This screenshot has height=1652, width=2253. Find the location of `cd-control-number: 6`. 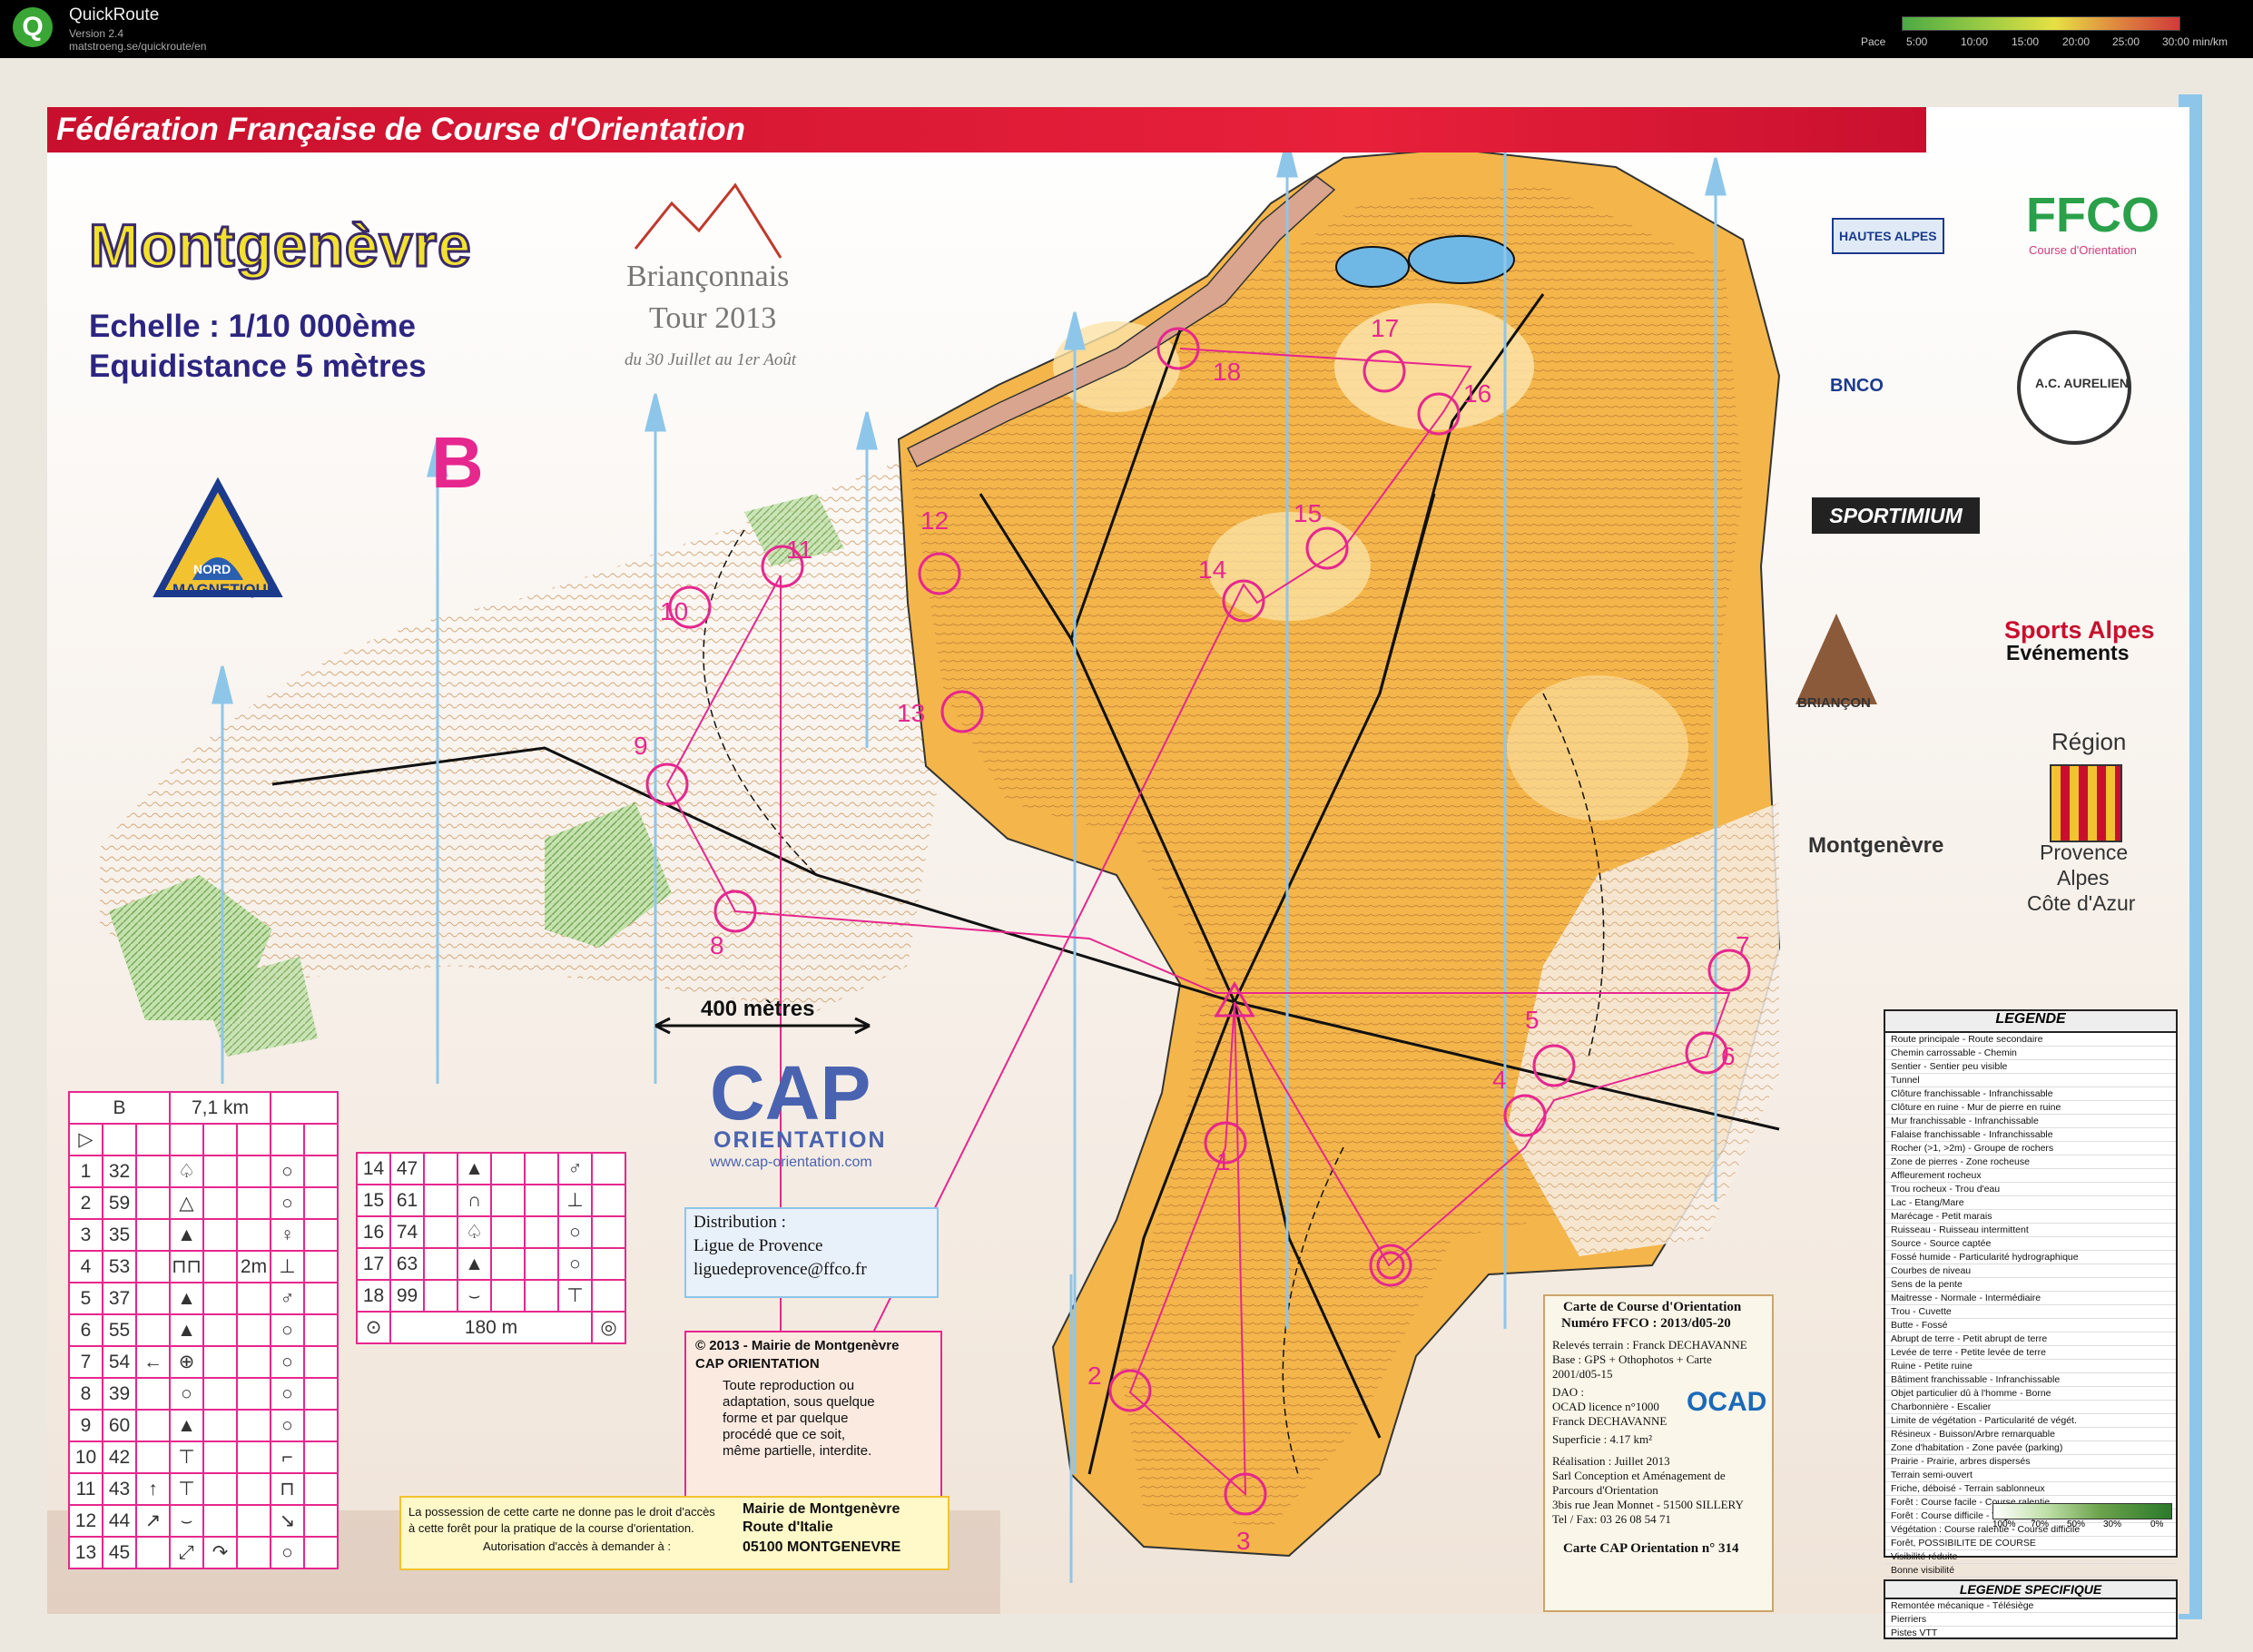

cd-control-number: 6 is located at coordinates (85, 1330).